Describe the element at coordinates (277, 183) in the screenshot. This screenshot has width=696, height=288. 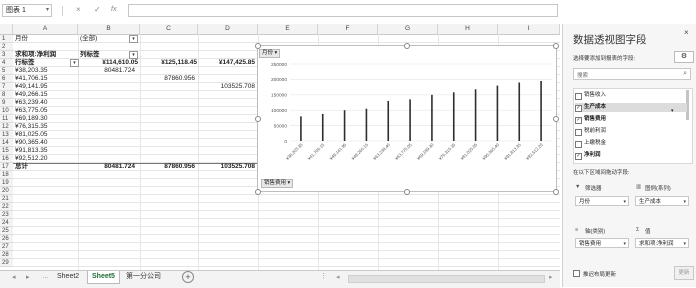
I see `chart-axis-tag: 销售费用 ▾` at that location.